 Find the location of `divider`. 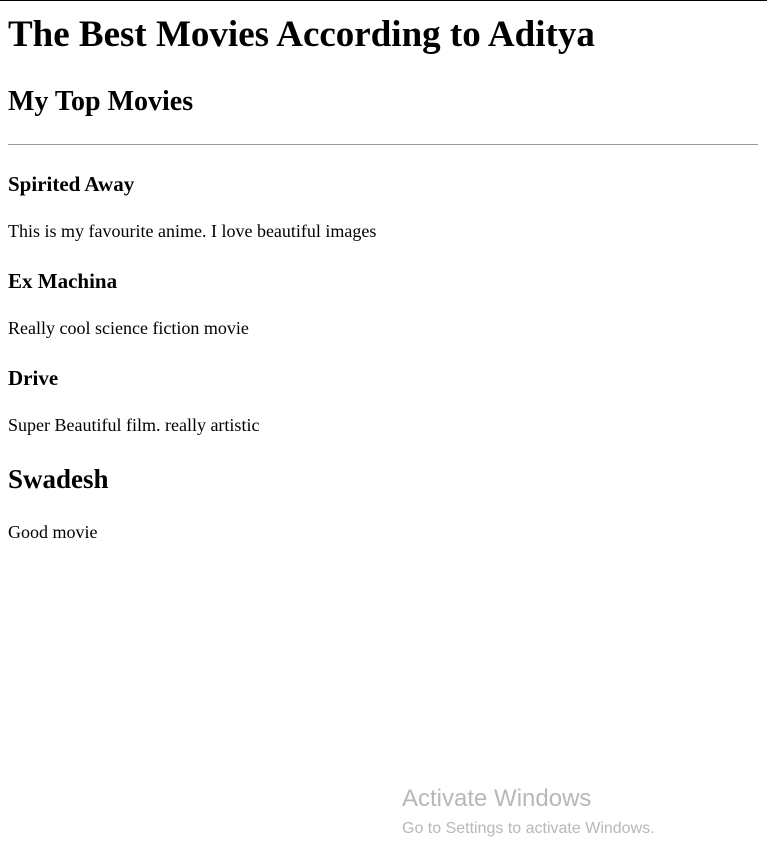

divider is located at coordinates (383, 144).